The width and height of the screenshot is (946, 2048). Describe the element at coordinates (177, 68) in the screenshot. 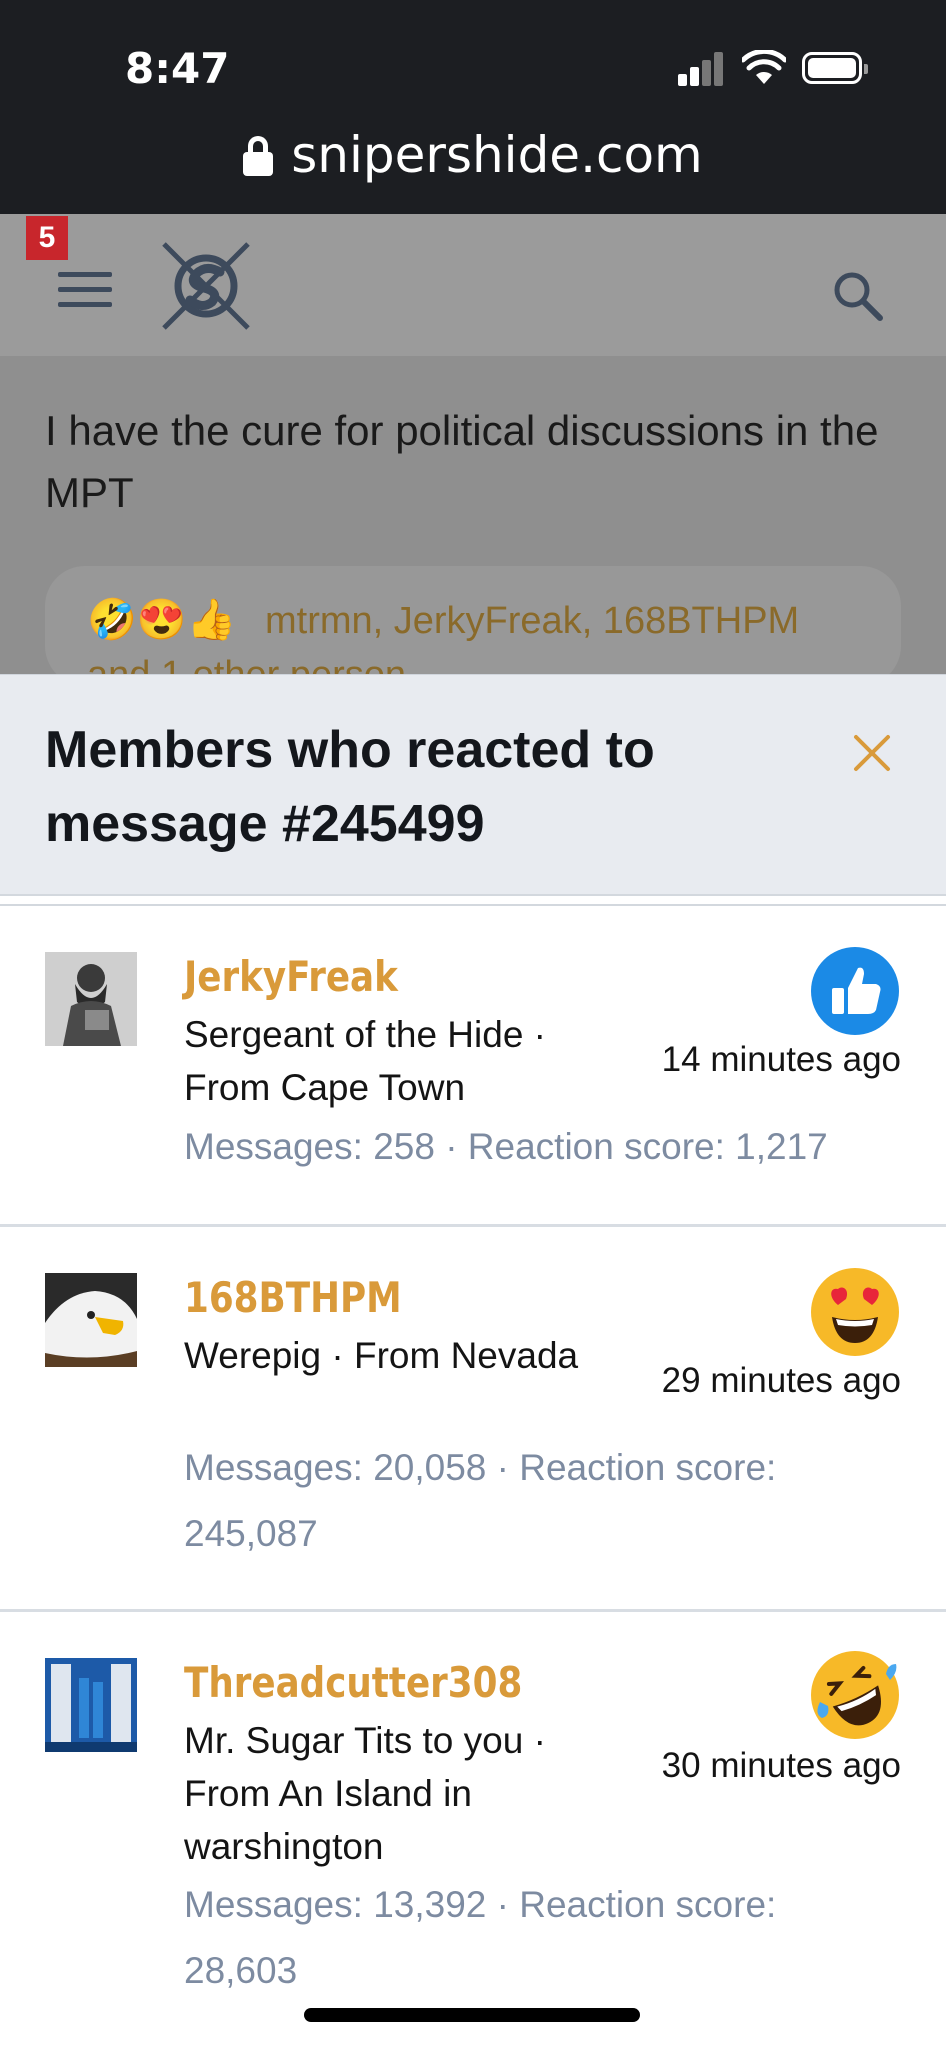

I see `clock: 8:47` at that location.